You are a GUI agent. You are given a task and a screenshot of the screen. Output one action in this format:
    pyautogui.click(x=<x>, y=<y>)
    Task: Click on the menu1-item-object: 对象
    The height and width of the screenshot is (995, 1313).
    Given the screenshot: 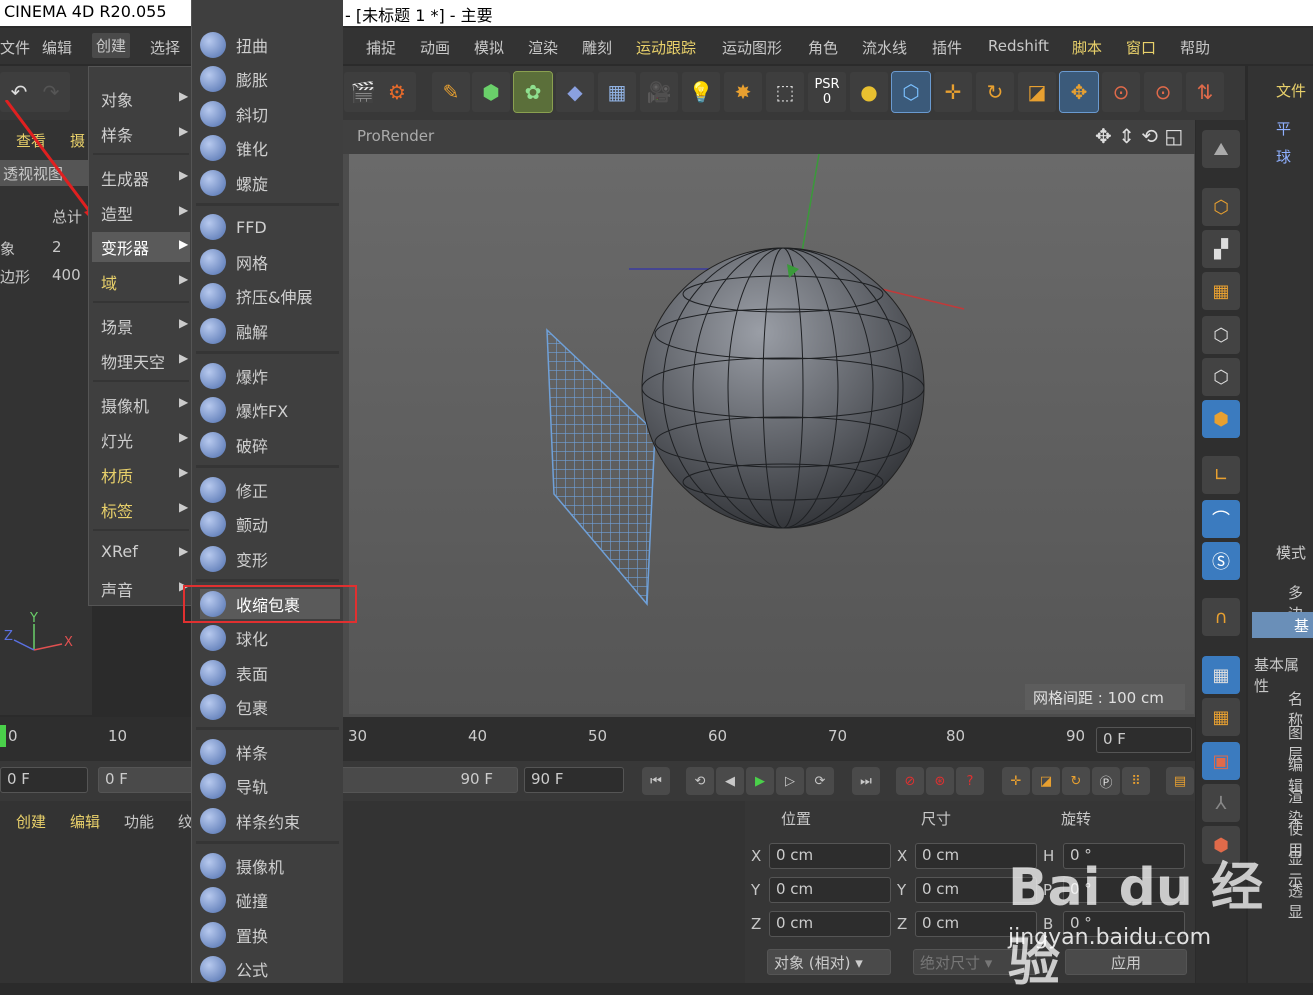 What is the action you would take?
    pyautogui.click(x=117, y=99)
    